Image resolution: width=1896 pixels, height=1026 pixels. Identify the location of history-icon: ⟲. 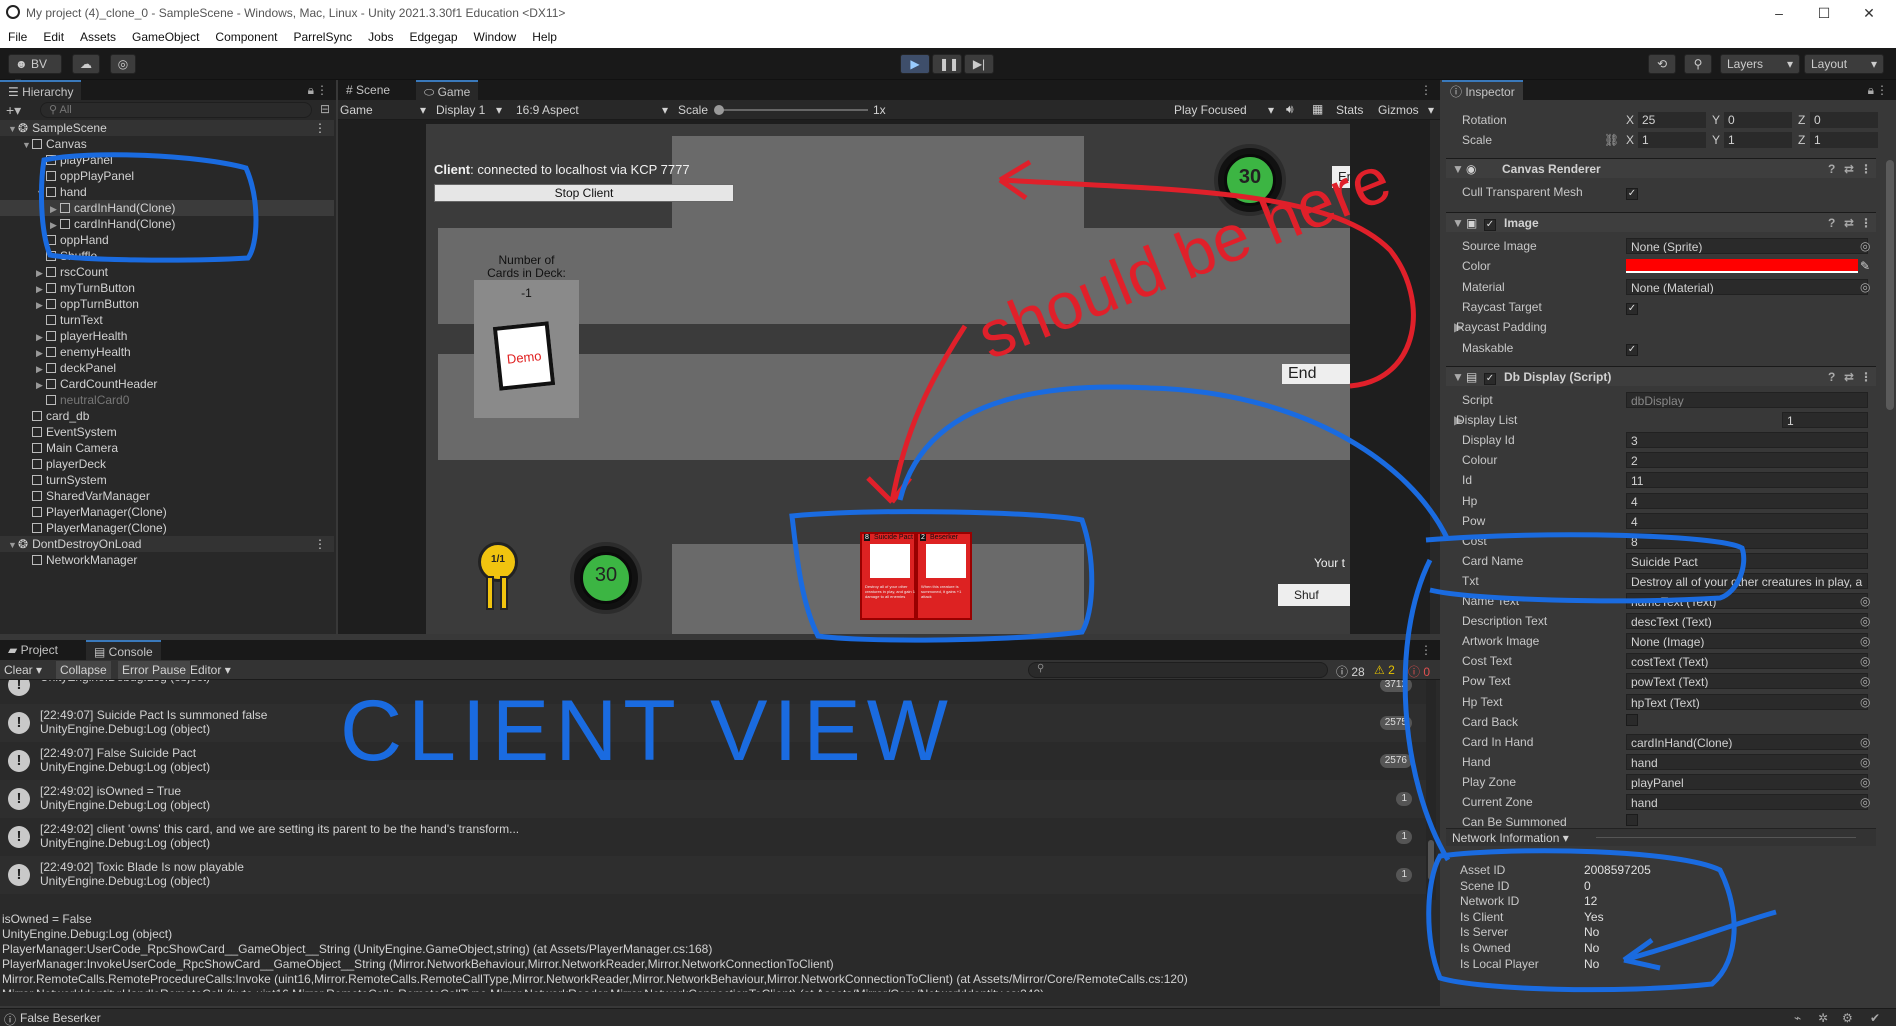
(1662, 64).